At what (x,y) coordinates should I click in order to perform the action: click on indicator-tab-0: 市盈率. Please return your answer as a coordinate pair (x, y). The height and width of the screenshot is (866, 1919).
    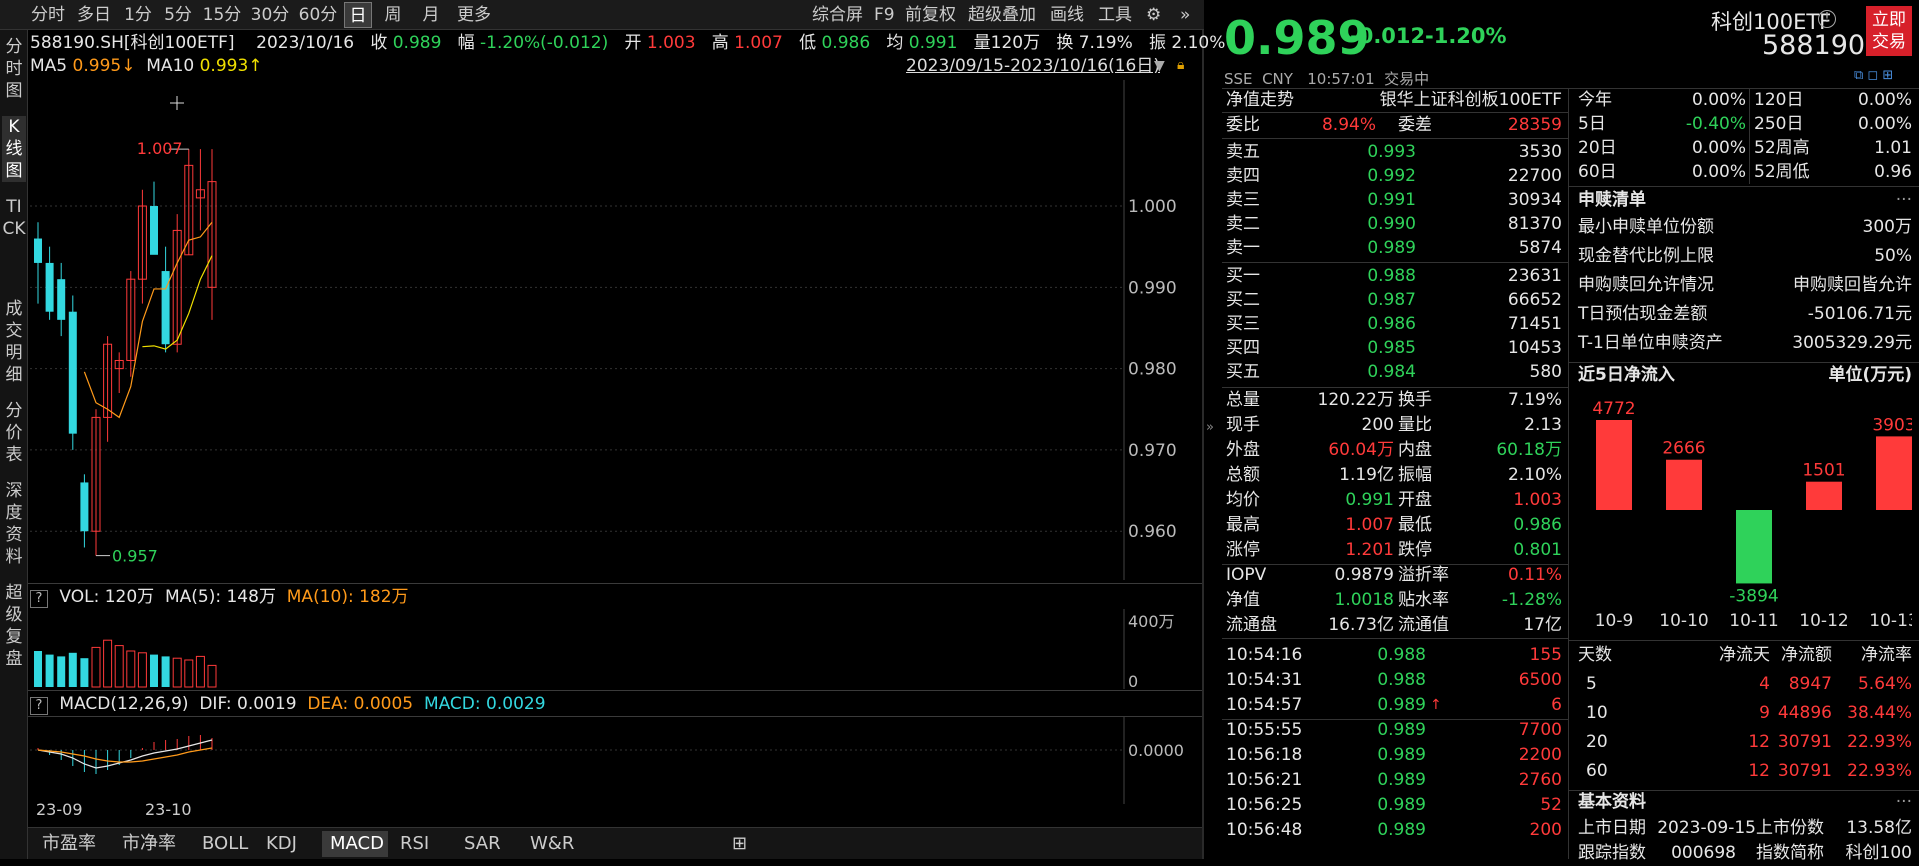
    Looking at the image, I should click on (72, 844).